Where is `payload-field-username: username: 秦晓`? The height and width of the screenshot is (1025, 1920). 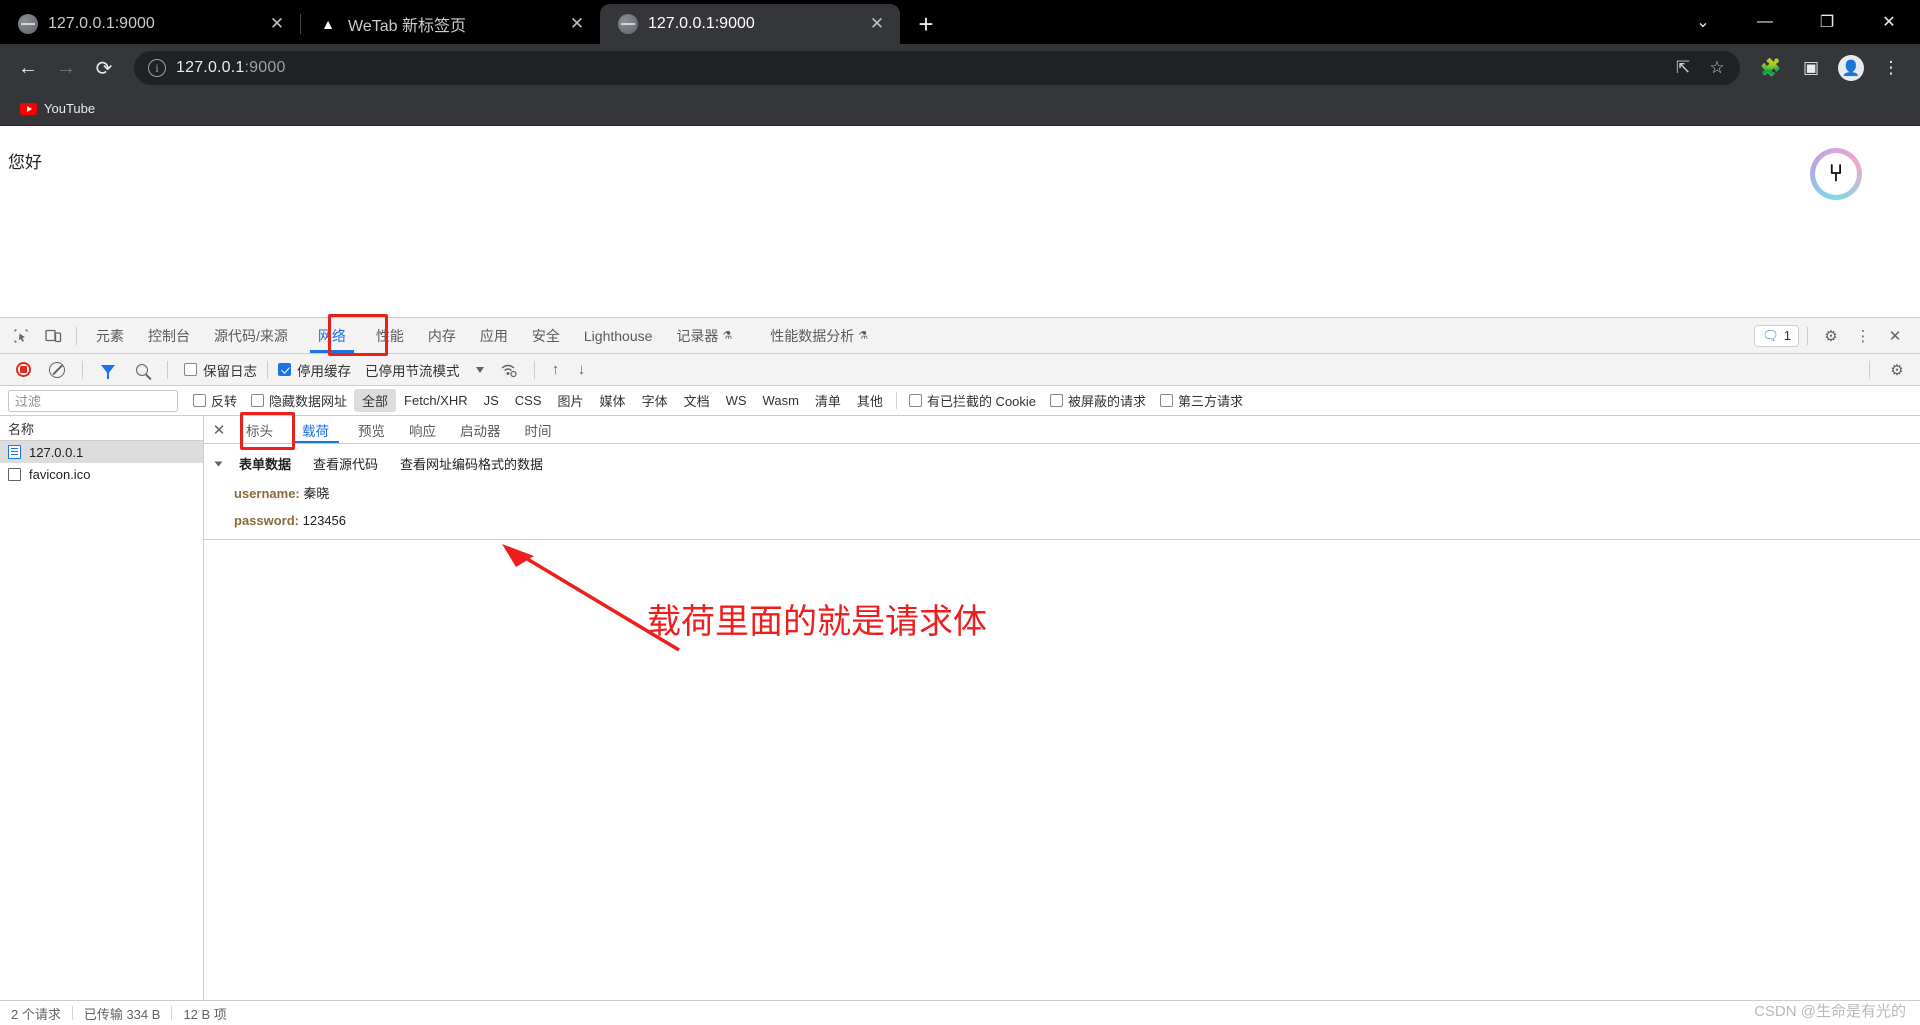
payload-field-username: username: 秦晓 is located at coordinates (1062, 492).